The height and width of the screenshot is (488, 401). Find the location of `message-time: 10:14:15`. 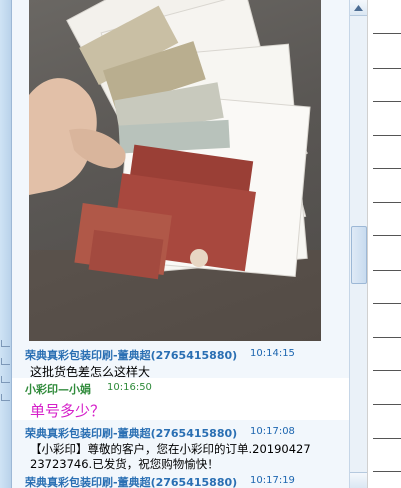

message-time: 10:14:15 is located at coordinates (272, 353).